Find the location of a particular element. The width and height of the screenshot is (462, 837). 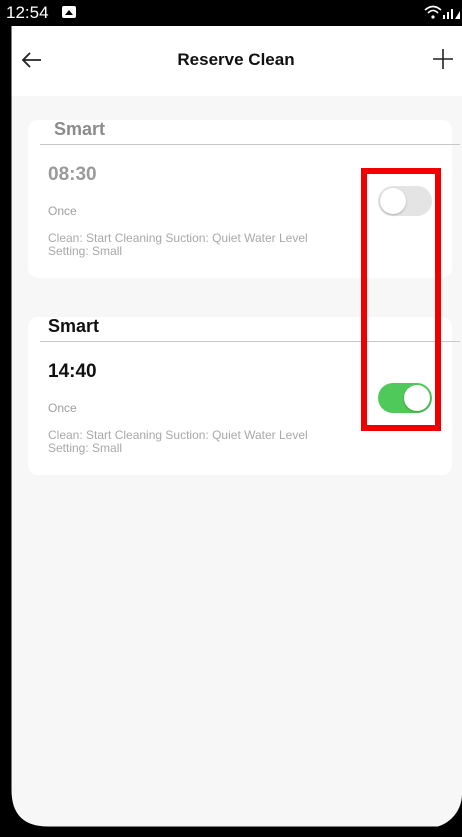

app-bar: Reserve Clean is located at coordinates (236, 61).